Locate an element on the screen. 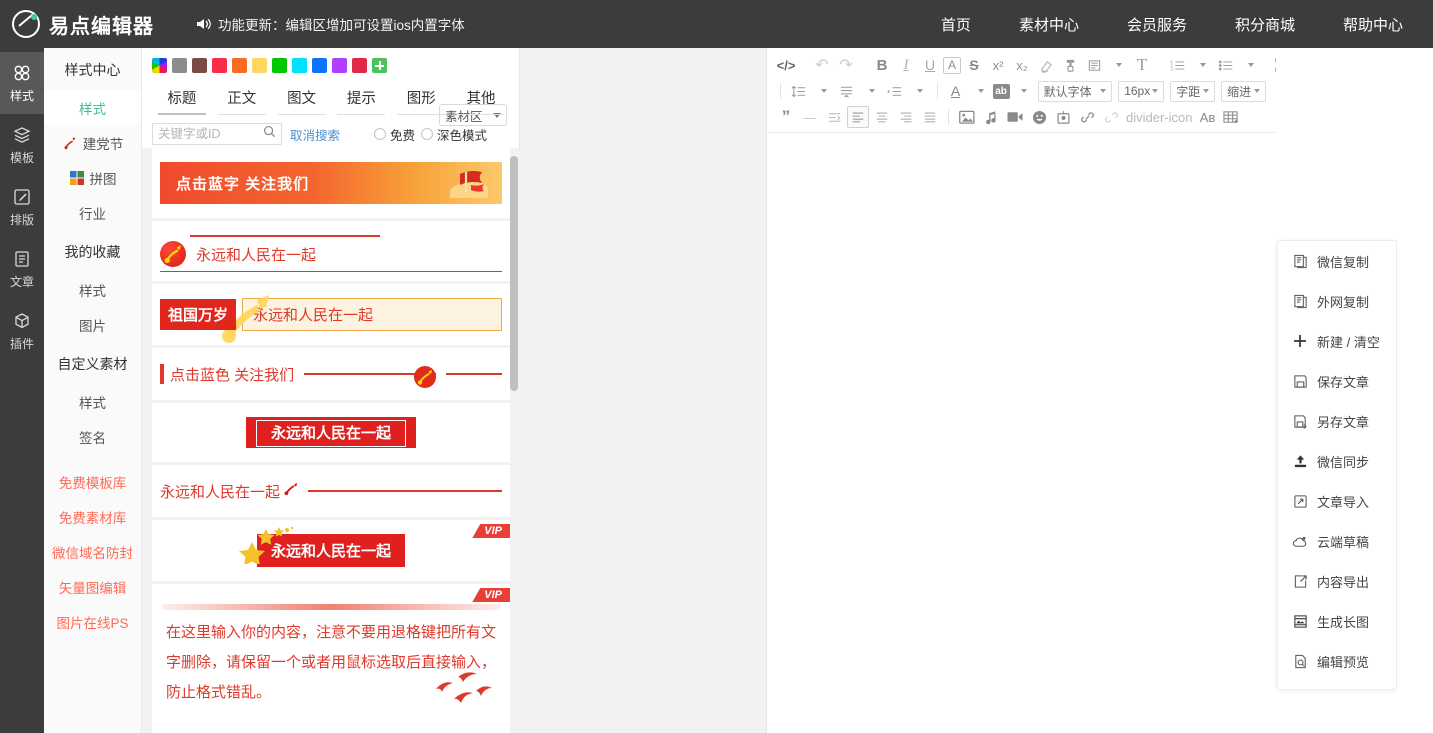  format-brush-icon is located at coordinates (1070, 65).